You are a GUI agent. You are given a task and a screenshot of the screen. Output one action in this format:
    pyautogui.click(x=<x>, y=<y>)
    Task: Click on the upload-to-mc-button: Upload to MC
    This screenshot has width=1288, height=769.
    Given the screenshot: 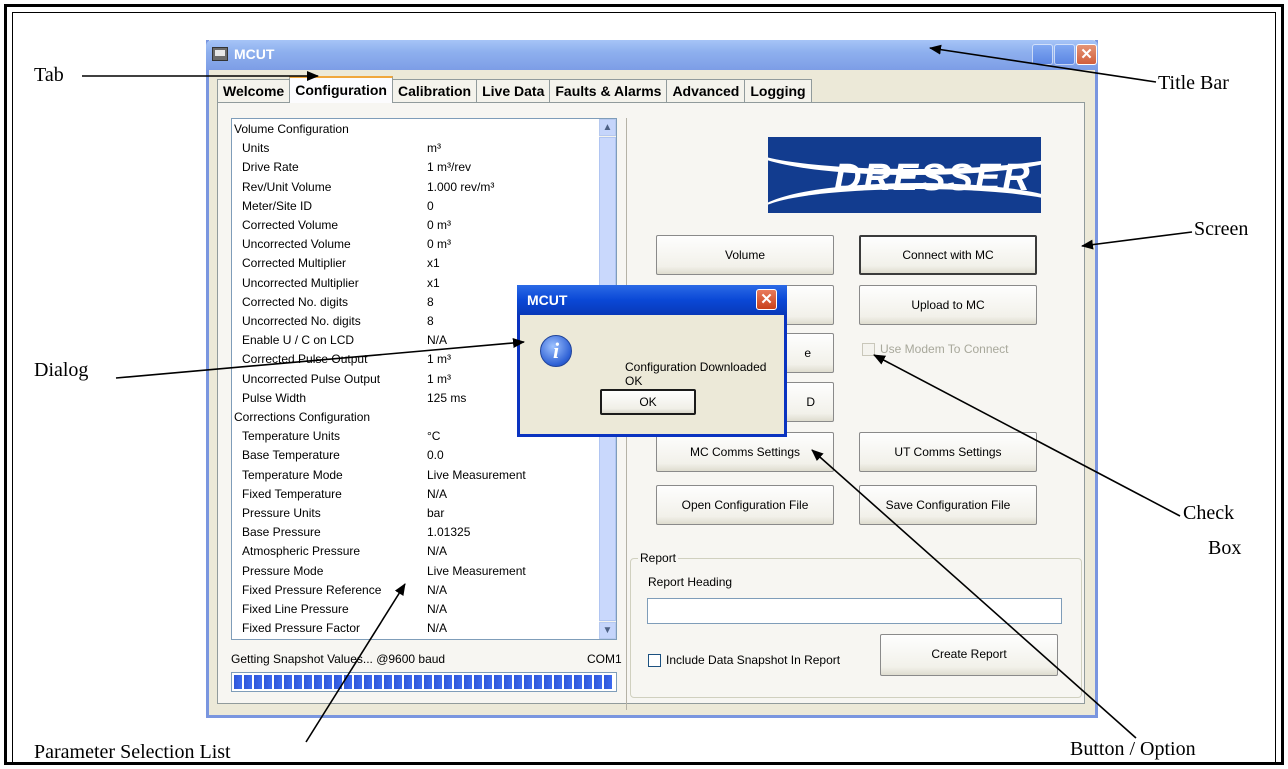 What is the action you would take?
    pyautogui.click(x=948, y=305)
    